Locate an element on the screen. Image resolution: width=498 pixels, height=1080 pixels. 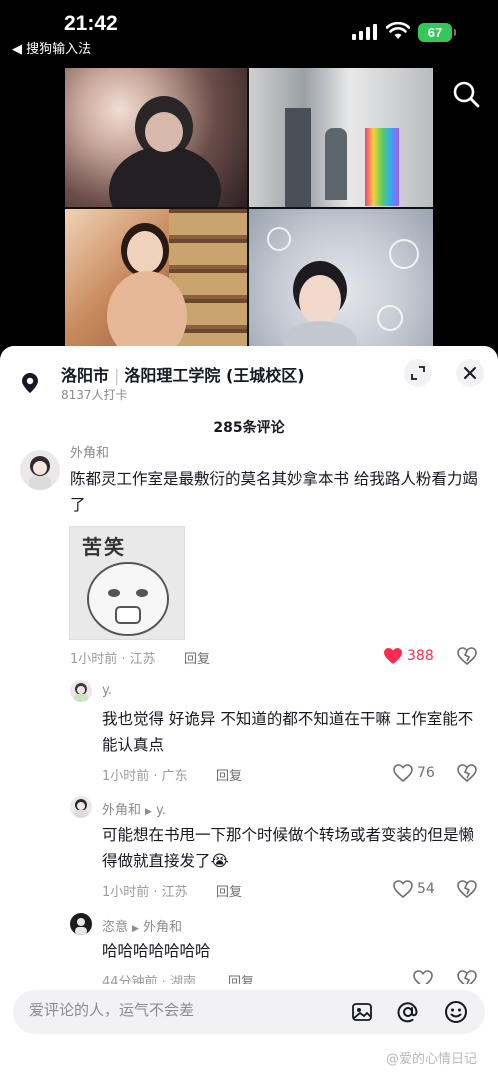
comment-meta: 1小时前 · 江苏 is located at coordinates (113, 659).